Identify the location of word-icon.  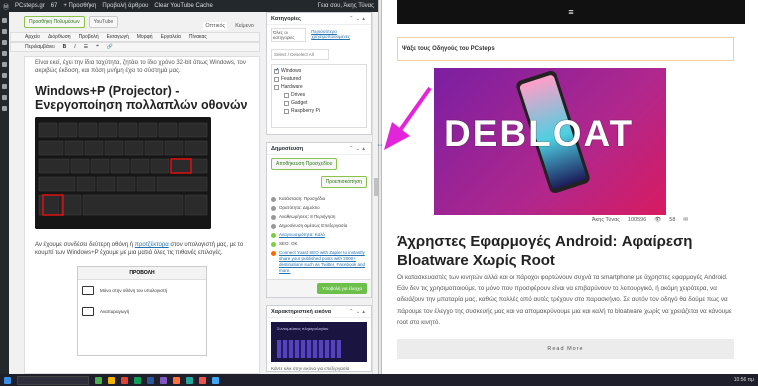
(150, 380).